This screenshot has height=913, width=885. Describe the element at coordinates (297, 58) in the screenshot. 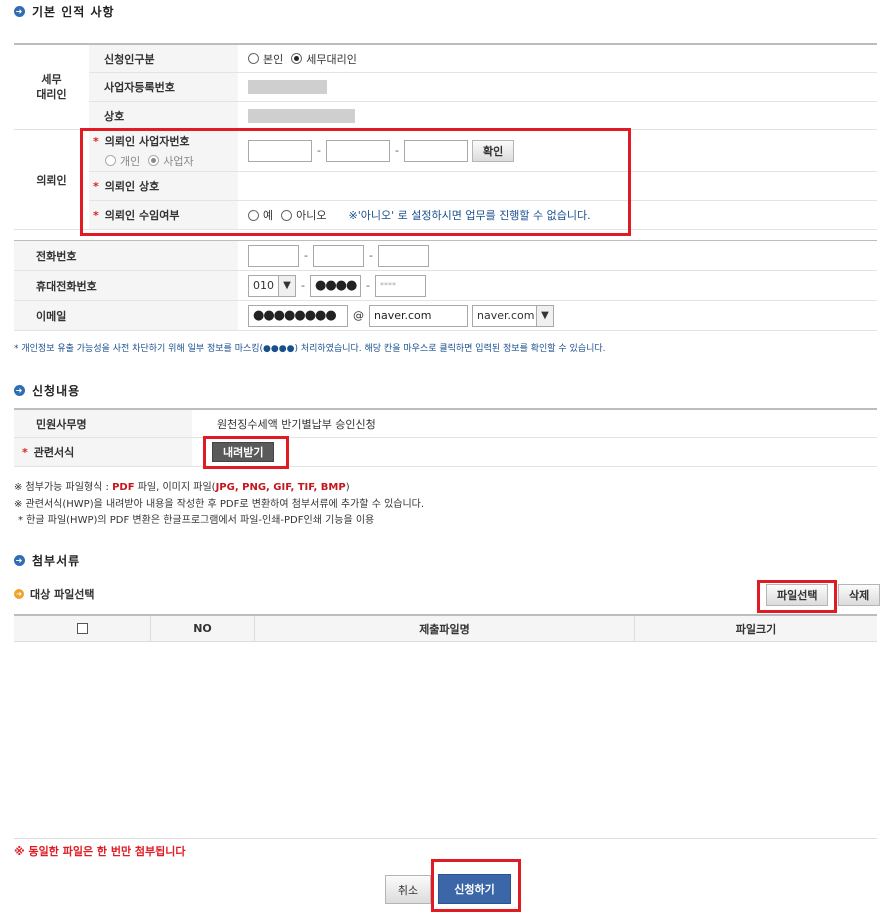

I see `radio-agent` at that location.